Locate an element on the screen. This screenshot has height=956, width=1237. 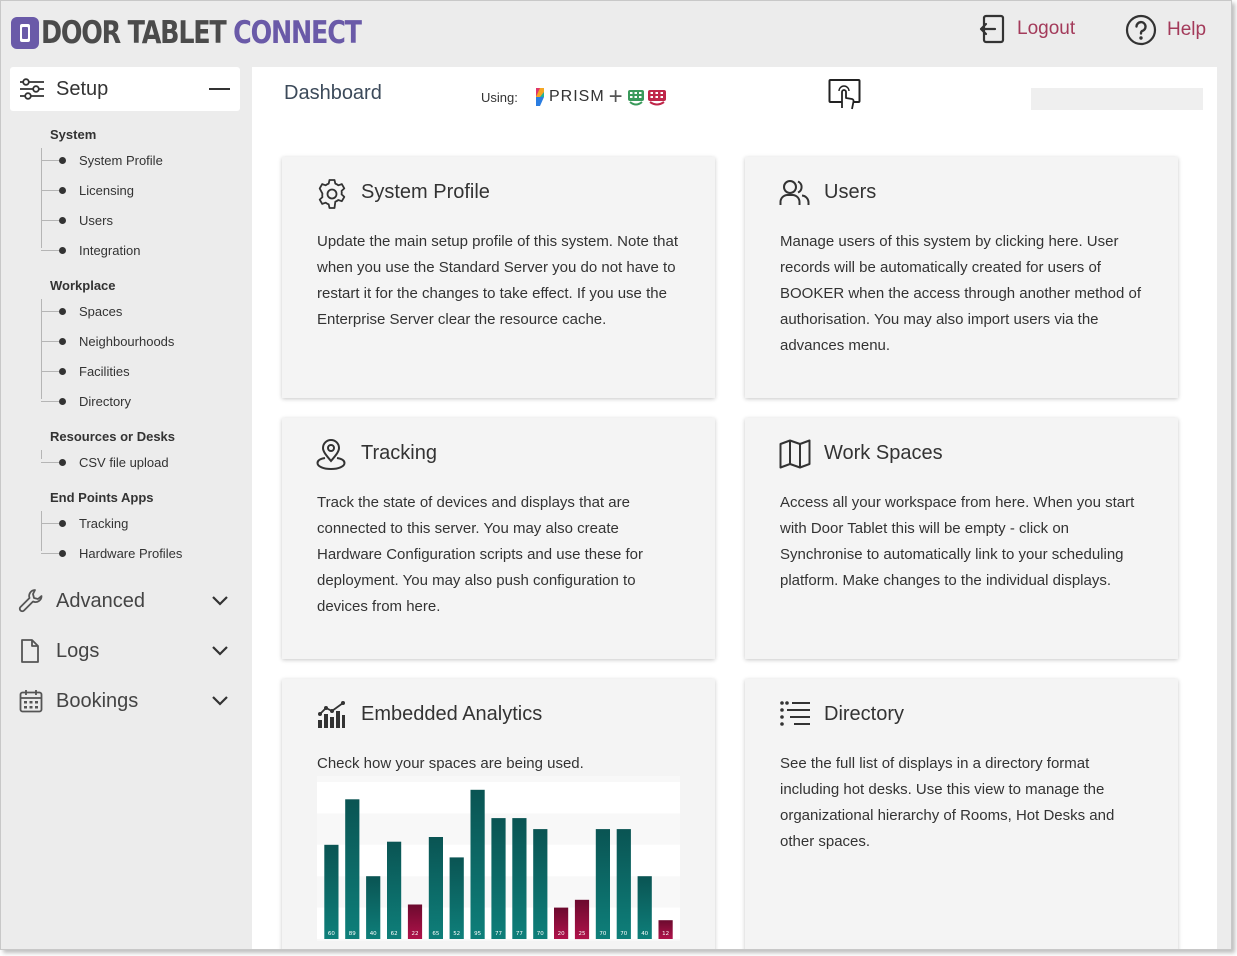
plus-icon: + is located at coordinates (615, 96).